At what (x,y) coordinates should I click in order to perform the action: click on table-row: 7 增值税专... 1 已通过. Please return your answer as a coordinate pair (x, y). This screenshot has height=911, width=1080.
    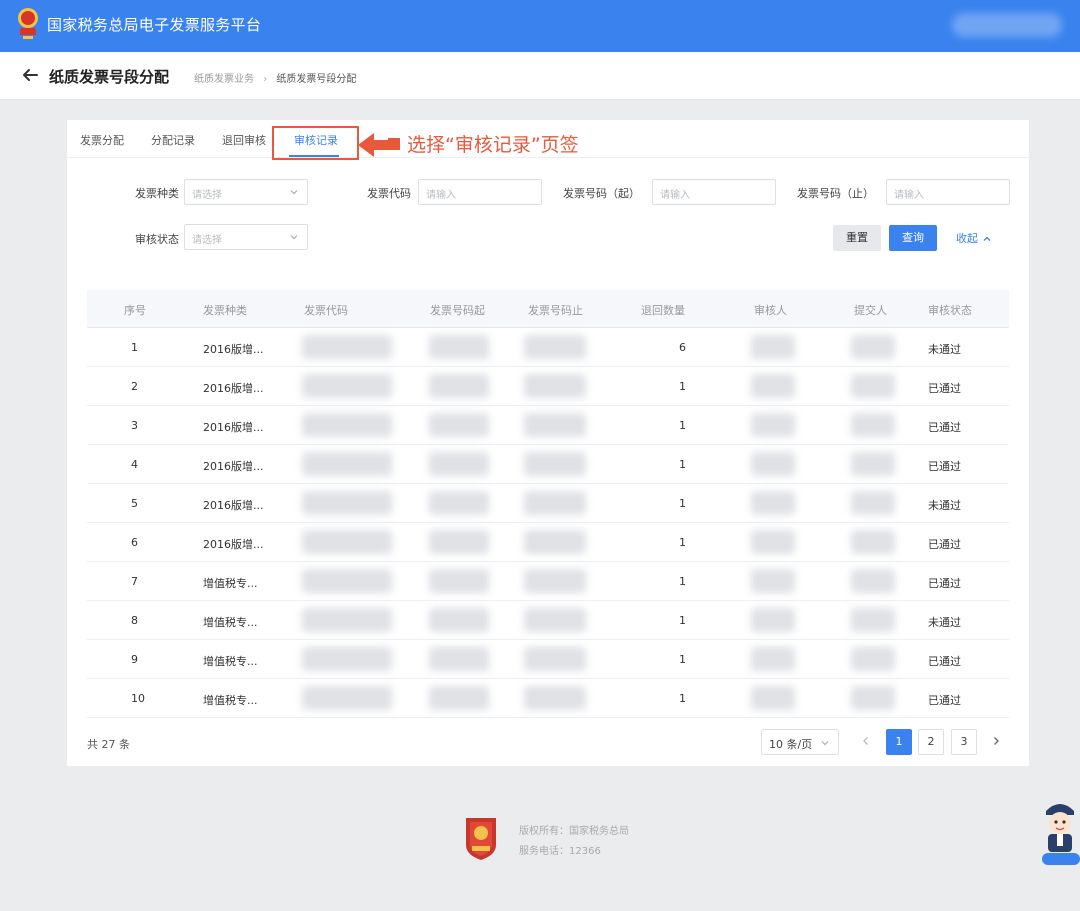
    Looking at the image, I should click on (548, 581).